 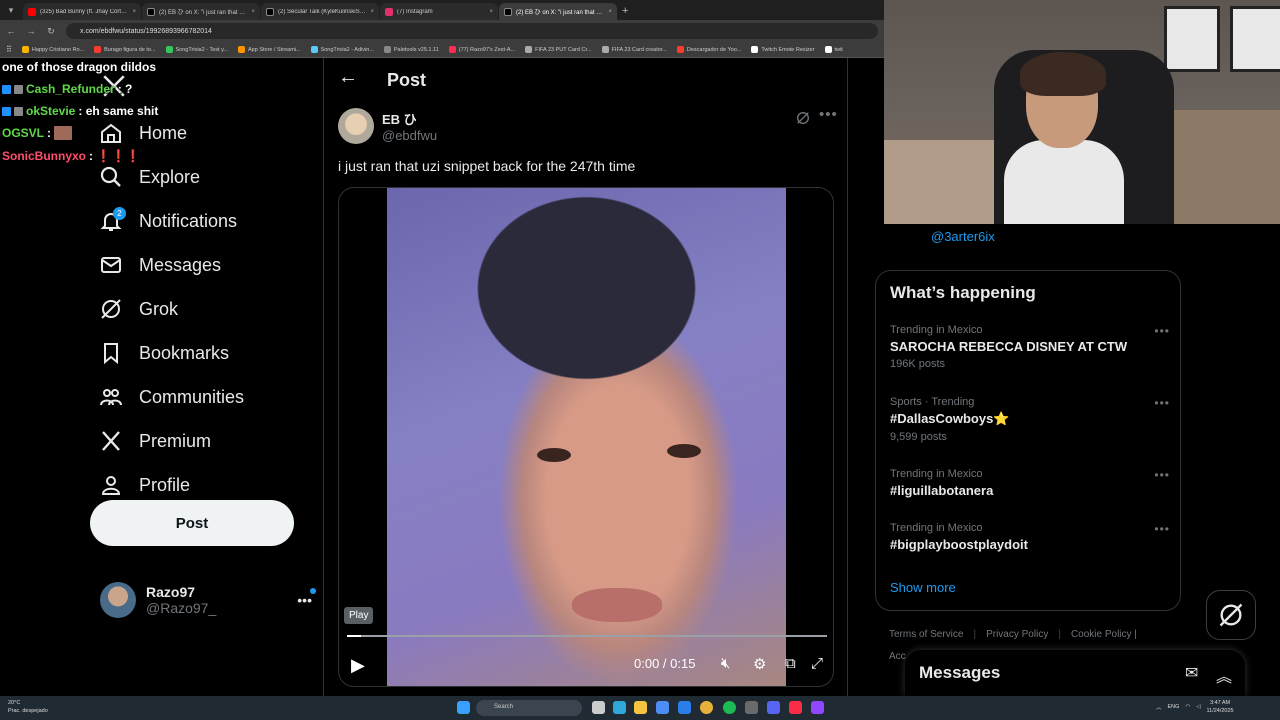 I want to click on sidebar-item-explore: Explore, so click(x=149, y=177).